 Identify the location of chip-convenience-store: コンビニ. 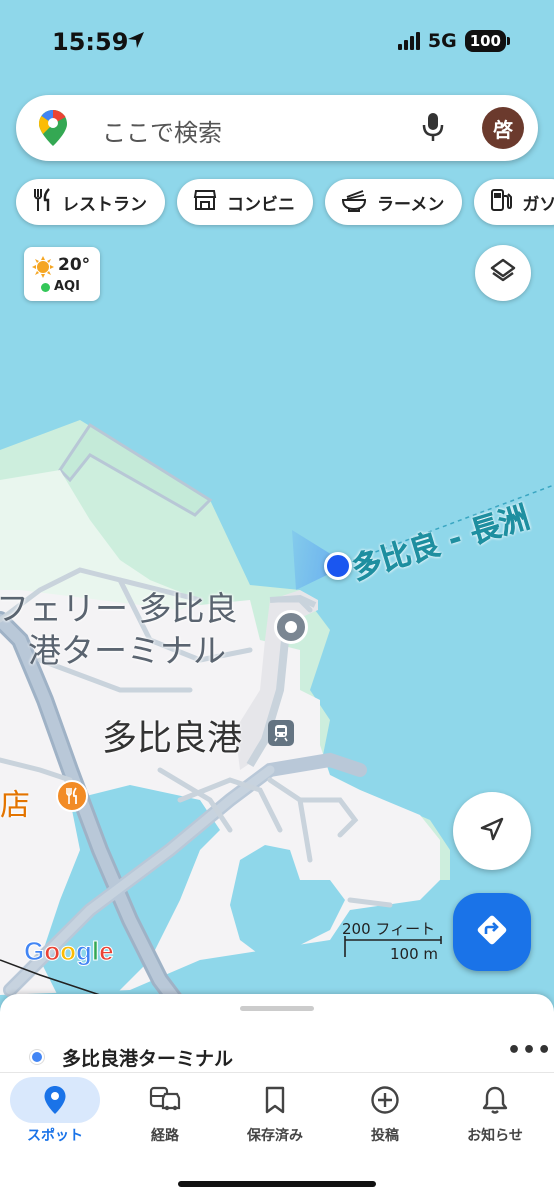
(245, 202).